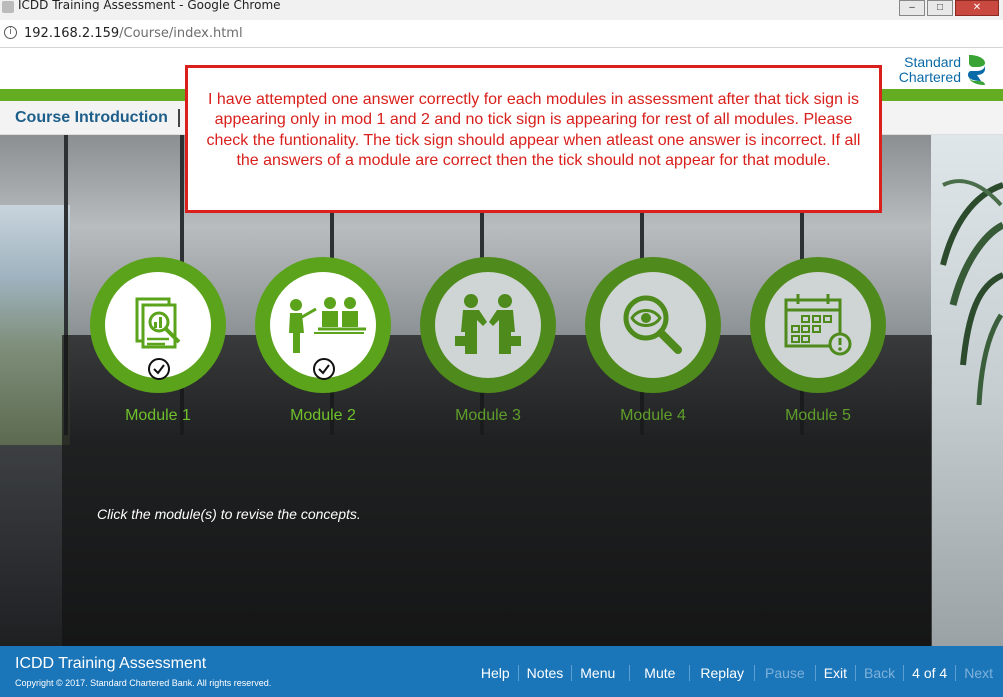 The width and height of the screenshot is (1003, 697). I want to click on close-button: ✕, so click(977, 8).